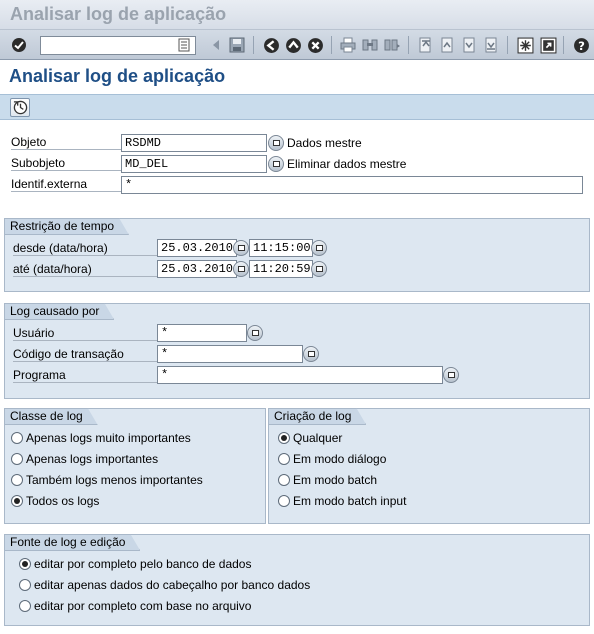  Describe the element at coordinates (241, 269) in the screenshot. I see `ate-date-help-icon` at that location.